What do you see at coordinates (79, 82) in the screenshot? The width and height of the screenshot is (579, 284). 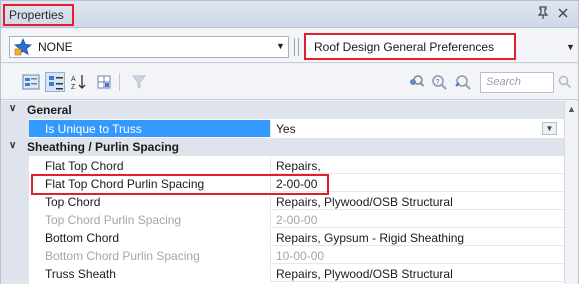 I see `sort-az-icon: AZ` at bounding box center [79, 82].